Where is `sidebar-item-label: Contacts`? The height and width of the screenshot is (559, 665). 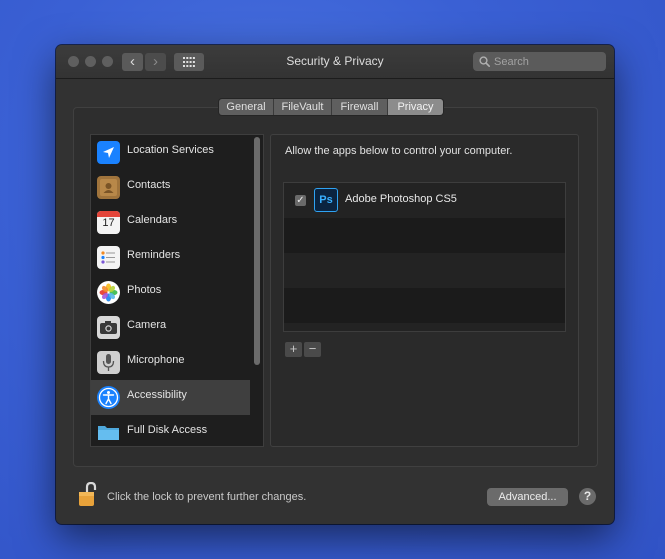 sidebar-item-label: Contacts is located at coordinates (149, 185).